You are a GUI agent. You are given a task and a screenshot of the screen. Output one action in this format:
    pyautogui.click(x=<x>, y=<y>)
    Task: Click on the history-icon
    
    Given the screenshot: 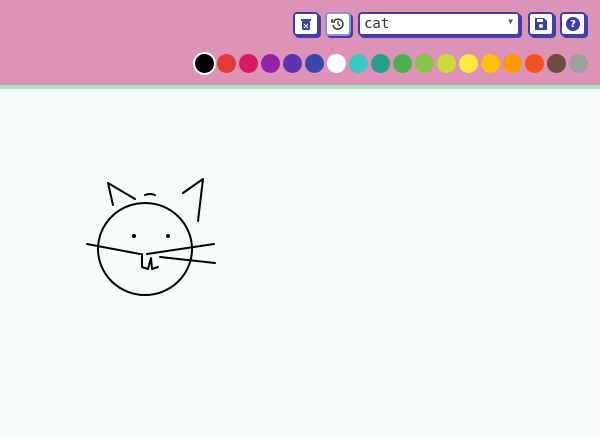 What is the action you would take?
    pyautogui.click(x=337, y=24)
    